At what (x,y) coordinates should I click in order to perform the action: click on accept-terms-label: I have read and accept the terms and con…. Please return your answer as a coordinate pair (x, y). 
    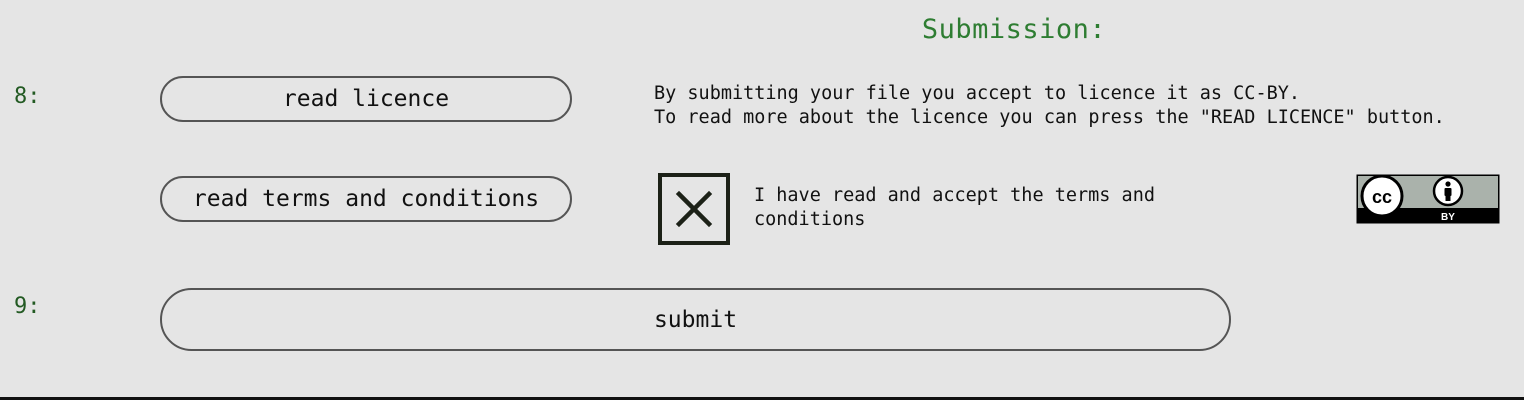
    Looking at the image, I should click on (954, 207).